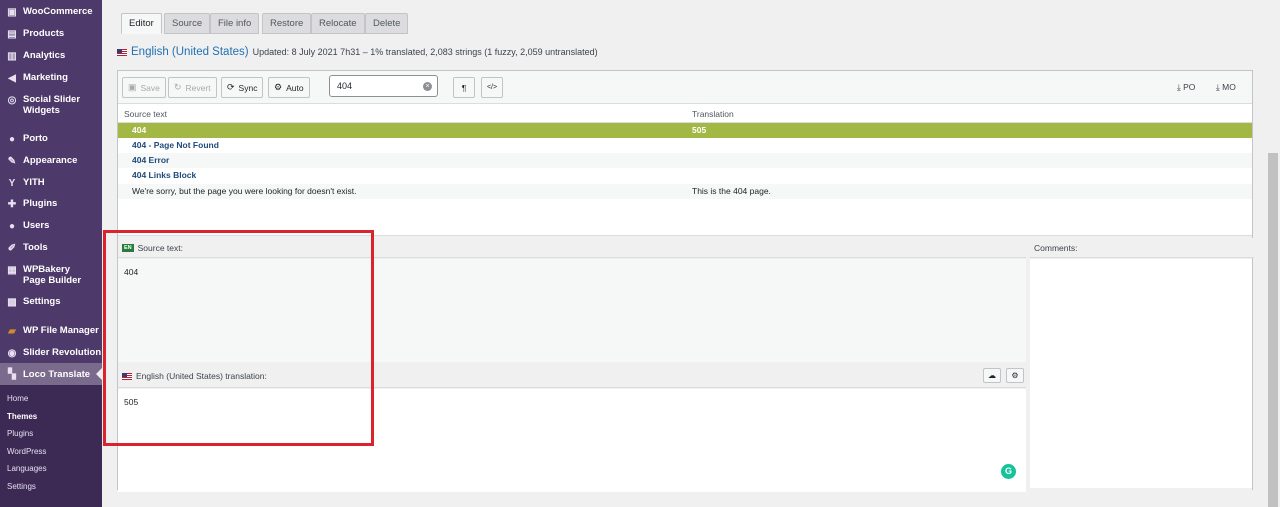  I want to click on translate-icon: ▚, so click(12, 374).